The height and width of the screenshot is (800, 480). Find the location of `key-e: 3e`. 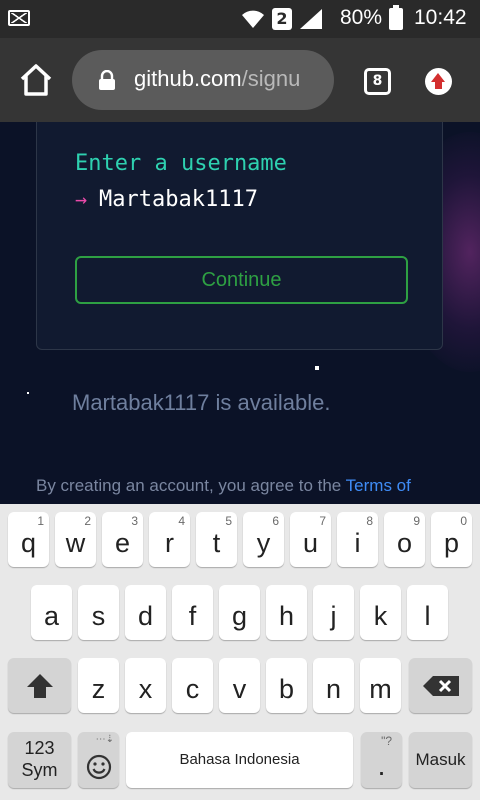

key-e: 3e is located at coordinates (122, 539).